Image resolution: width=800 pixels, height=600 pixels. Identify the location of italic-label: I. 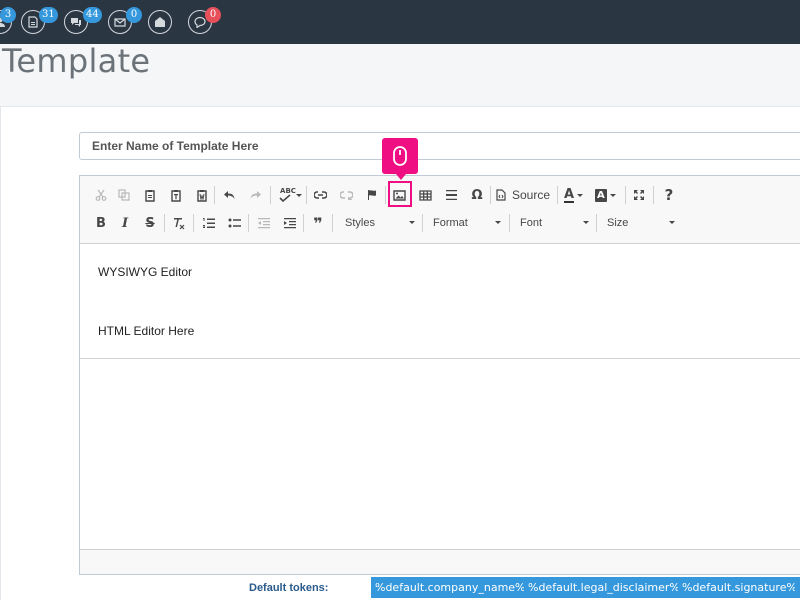
(125, 223).